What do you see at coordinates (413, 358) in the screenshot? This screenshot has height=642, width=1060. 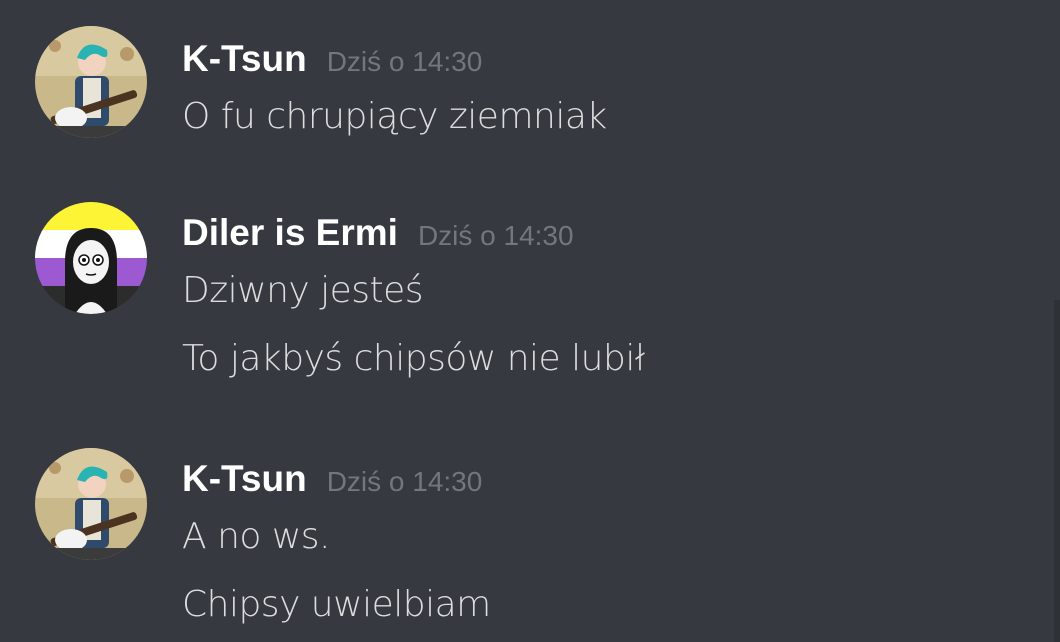 I see `message-text: To jakbyś chipsów nie lubił` at bounding box center [413, 358].